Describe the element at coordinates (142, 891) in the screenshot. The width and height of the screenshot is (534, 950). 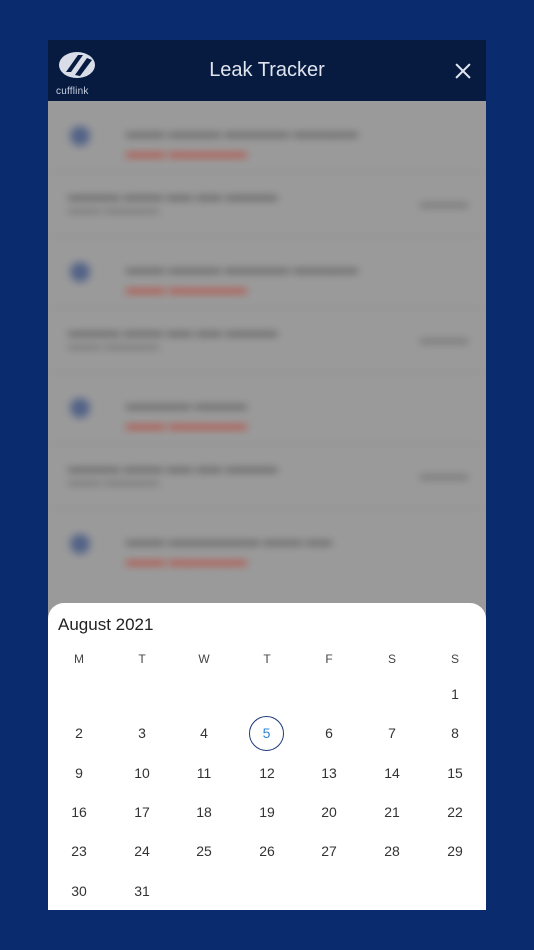
I see `calendar-day: 31` at that location.